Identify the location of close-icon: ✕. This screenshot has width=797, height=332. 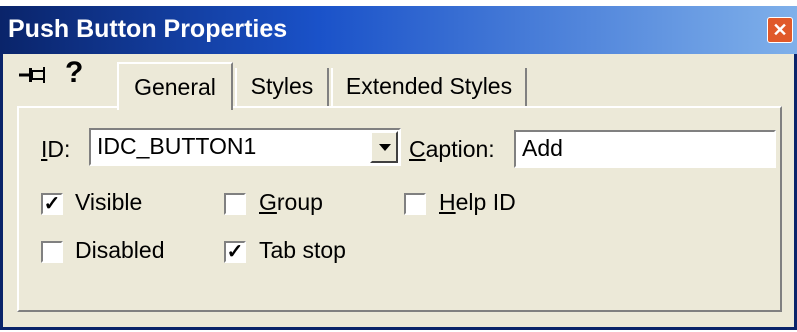
(780, 30).